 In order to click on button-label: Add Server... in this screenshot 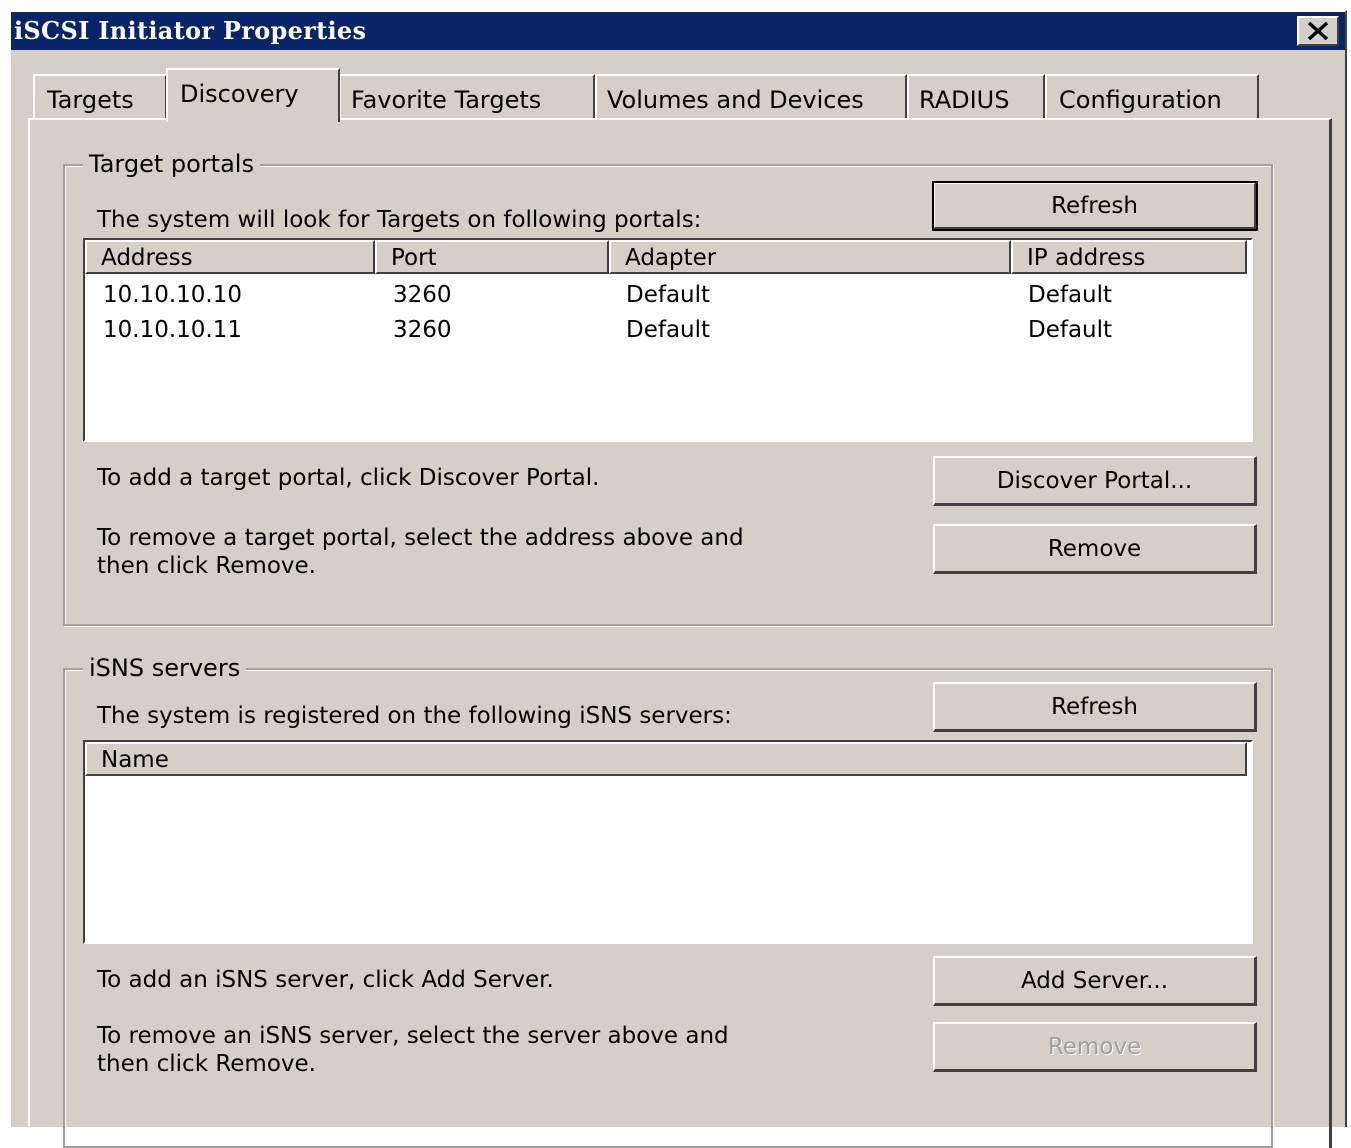, I will do `click(1094, 980)`.